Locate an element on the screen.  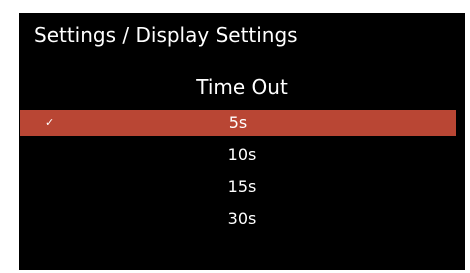
option-label: 5s is located at coordinates (238, 122).